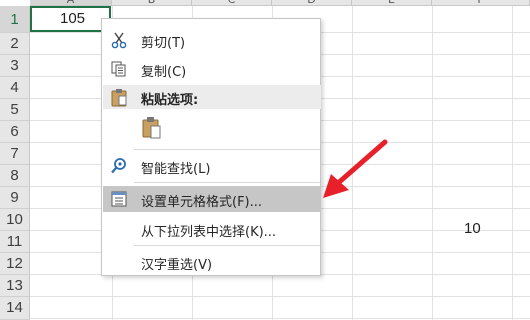 The width and height of the screenshot is (530, 320). I want to click on copy-icon, so click(119, 69).